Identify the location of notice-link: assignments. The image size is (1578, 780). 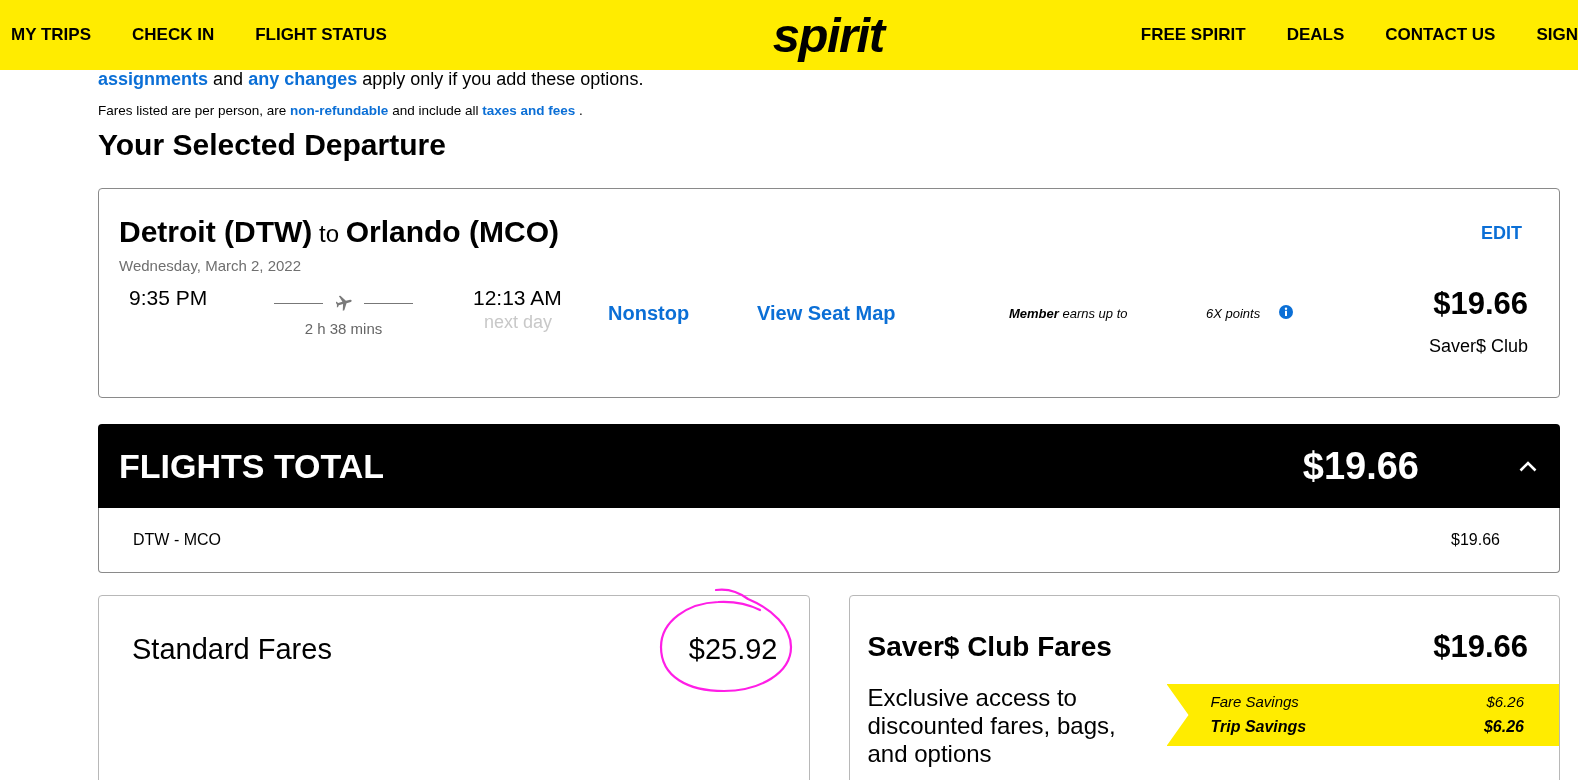
(153, 79).